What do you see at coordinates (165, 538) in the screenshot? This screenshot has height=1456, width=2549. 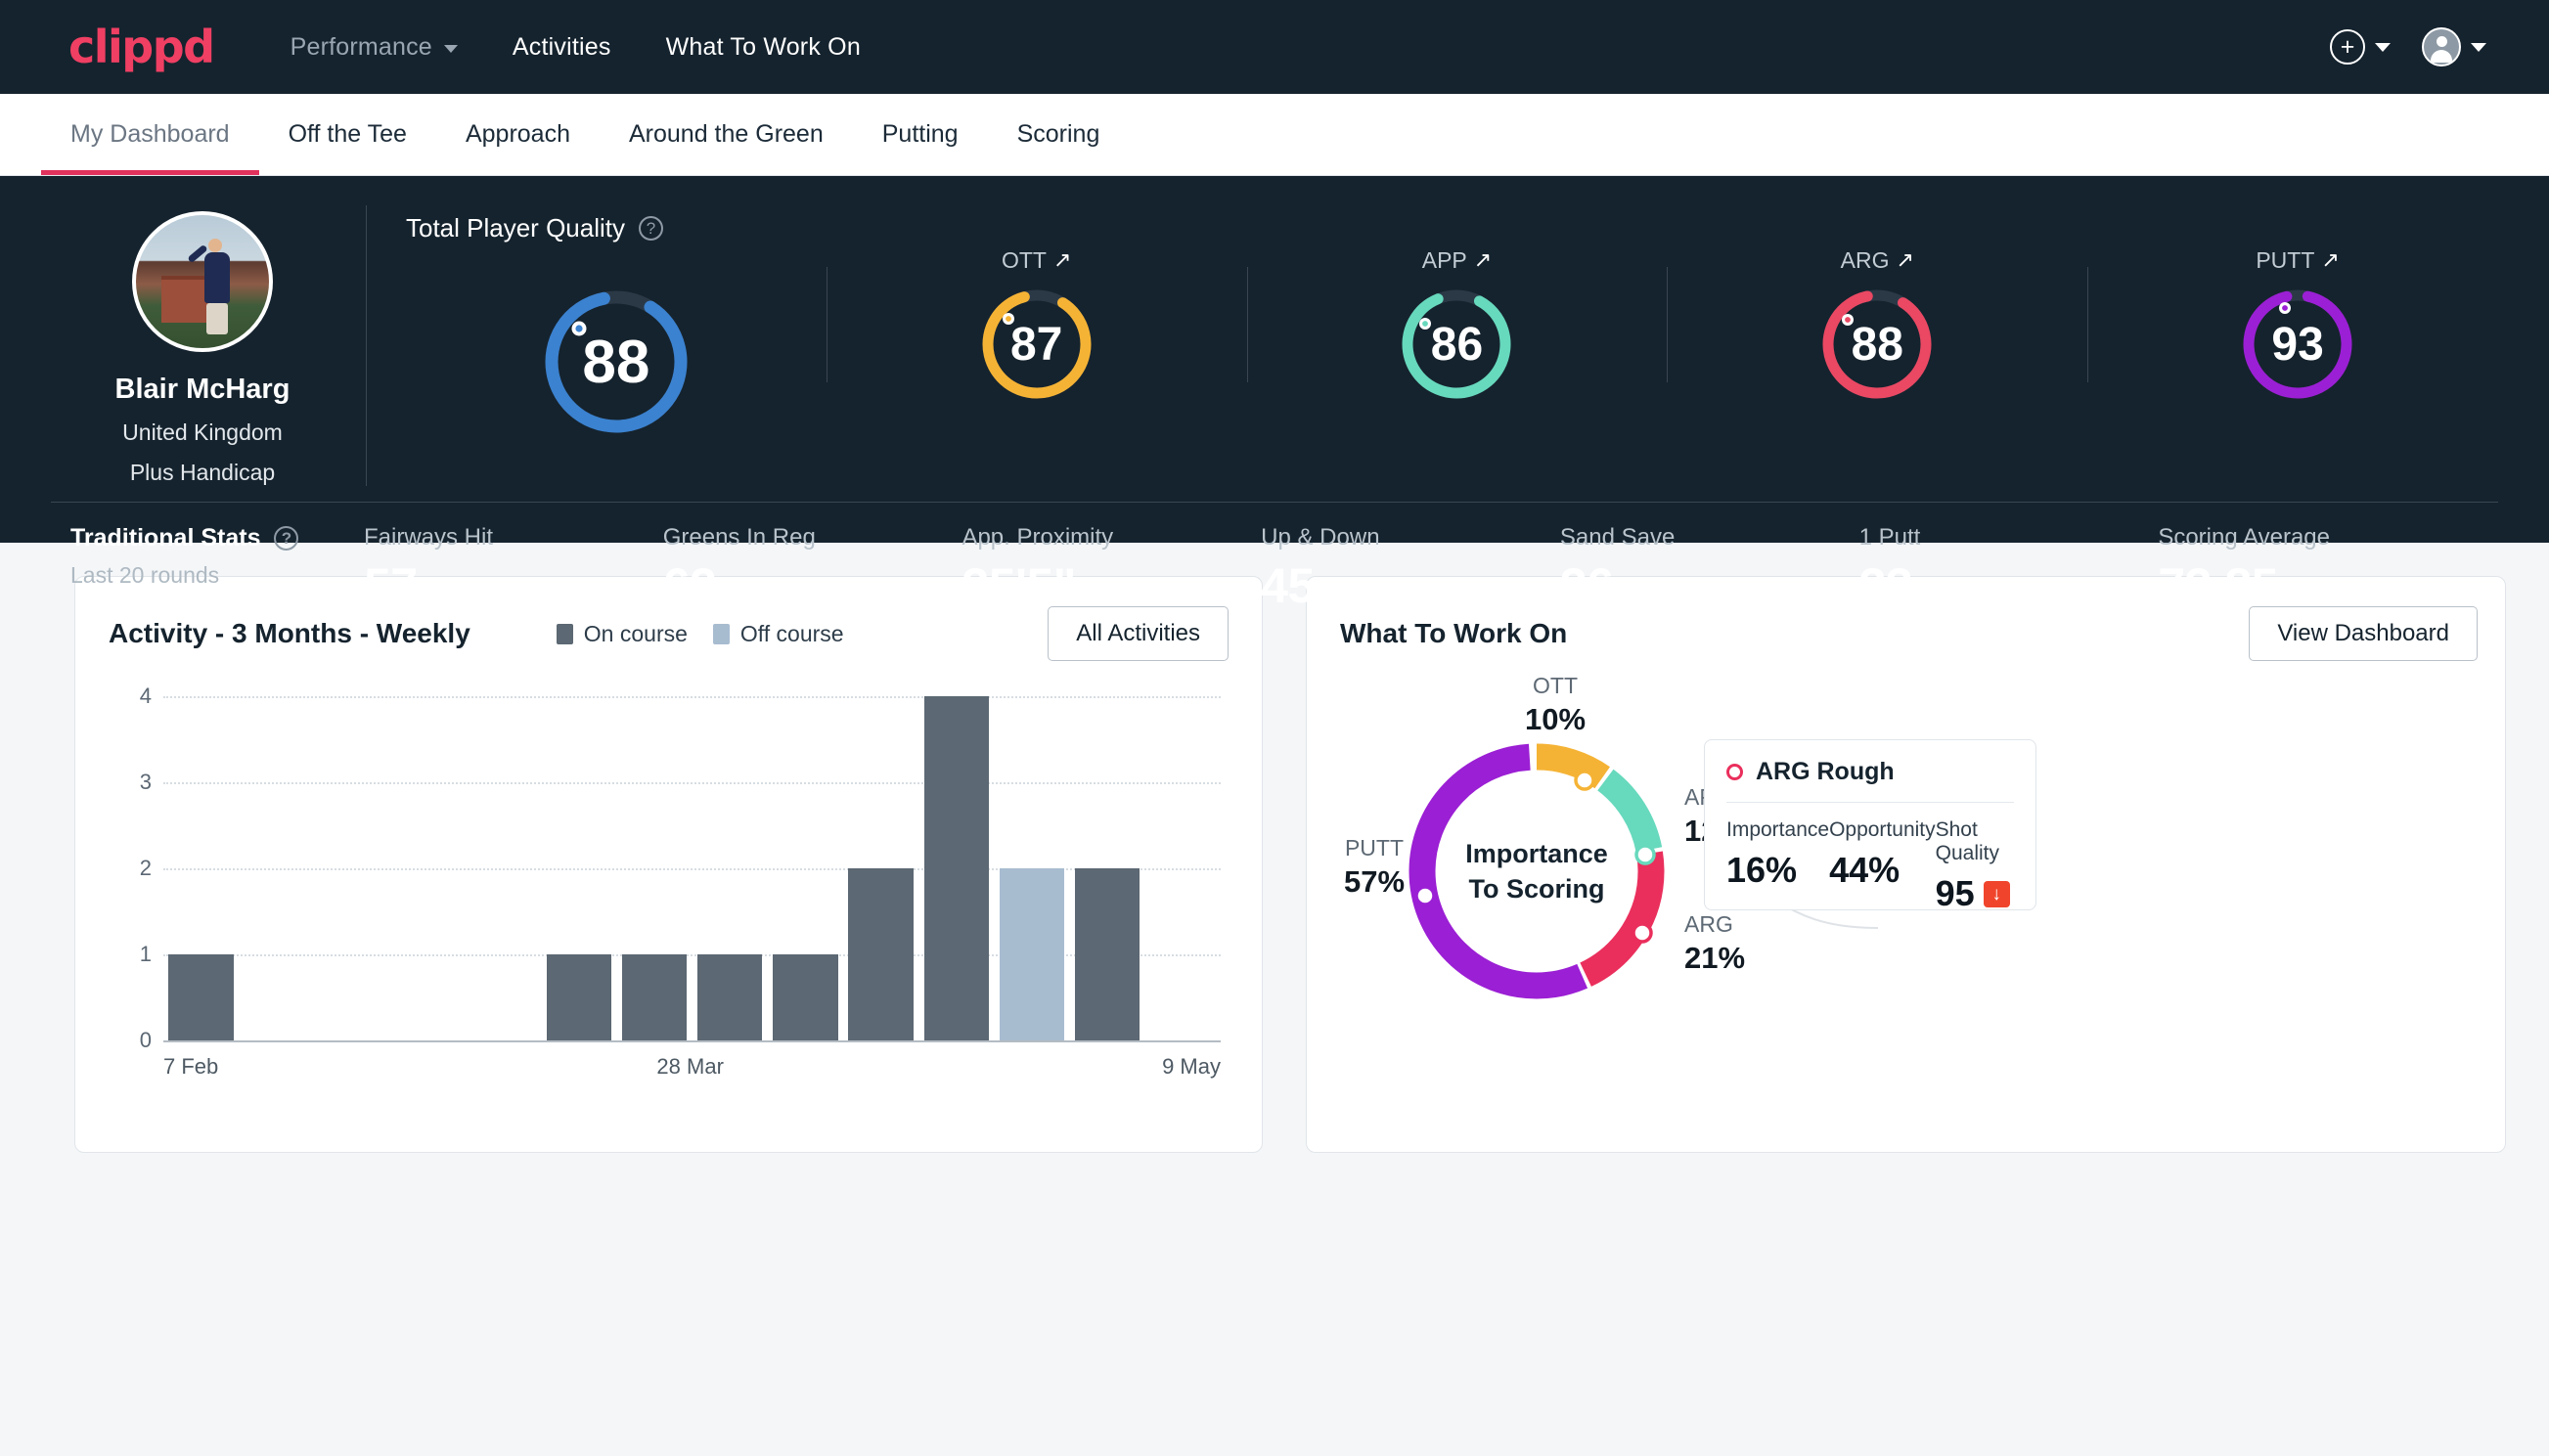 I see `traditional-stats-title-text: Traditional Stats` at bounding box center [165, 538].